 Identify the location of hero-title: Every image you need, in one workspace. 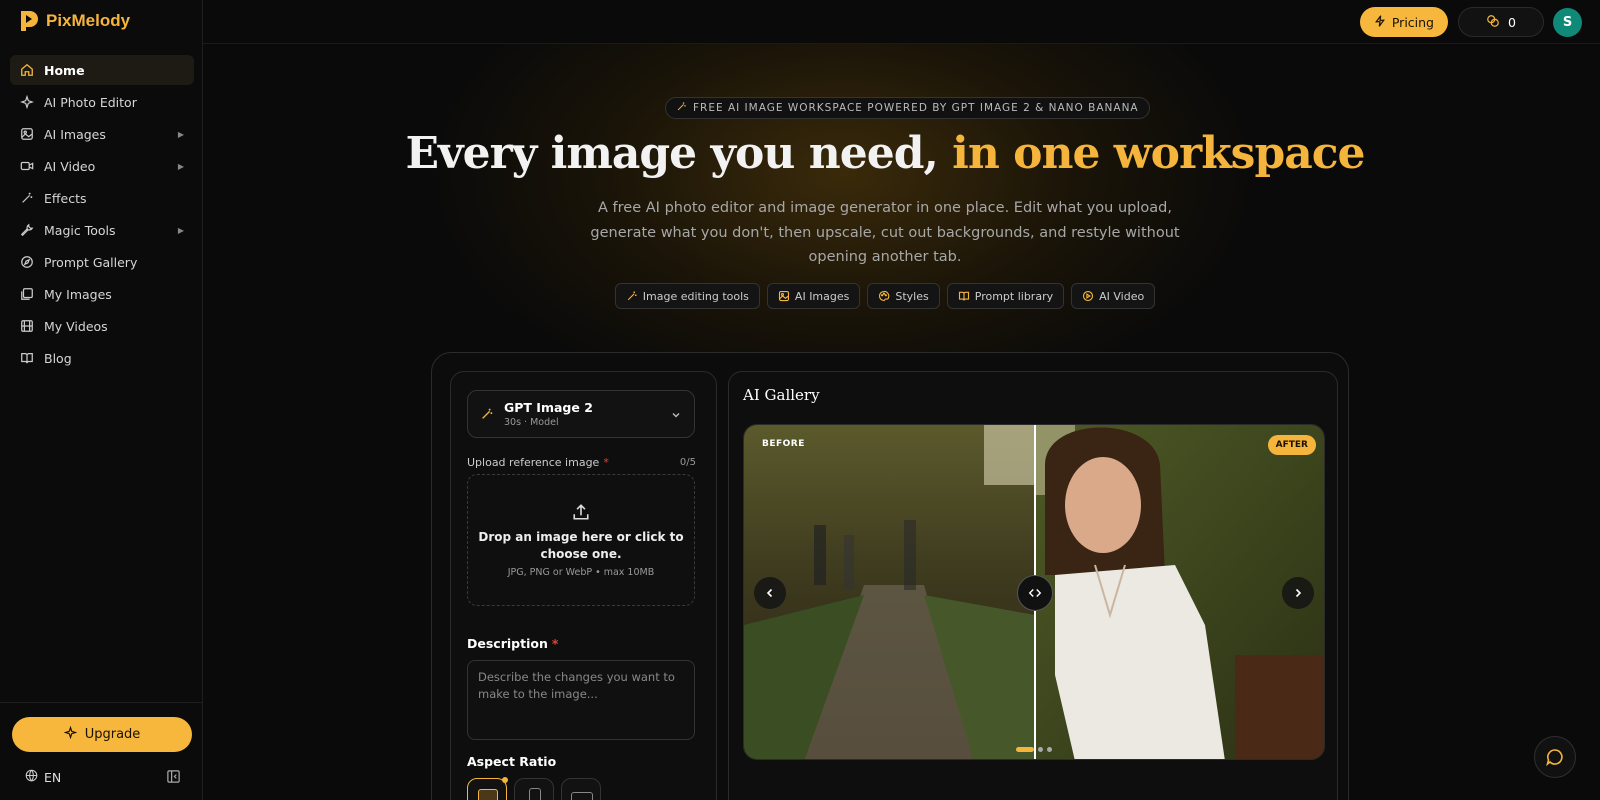
(885, 153).